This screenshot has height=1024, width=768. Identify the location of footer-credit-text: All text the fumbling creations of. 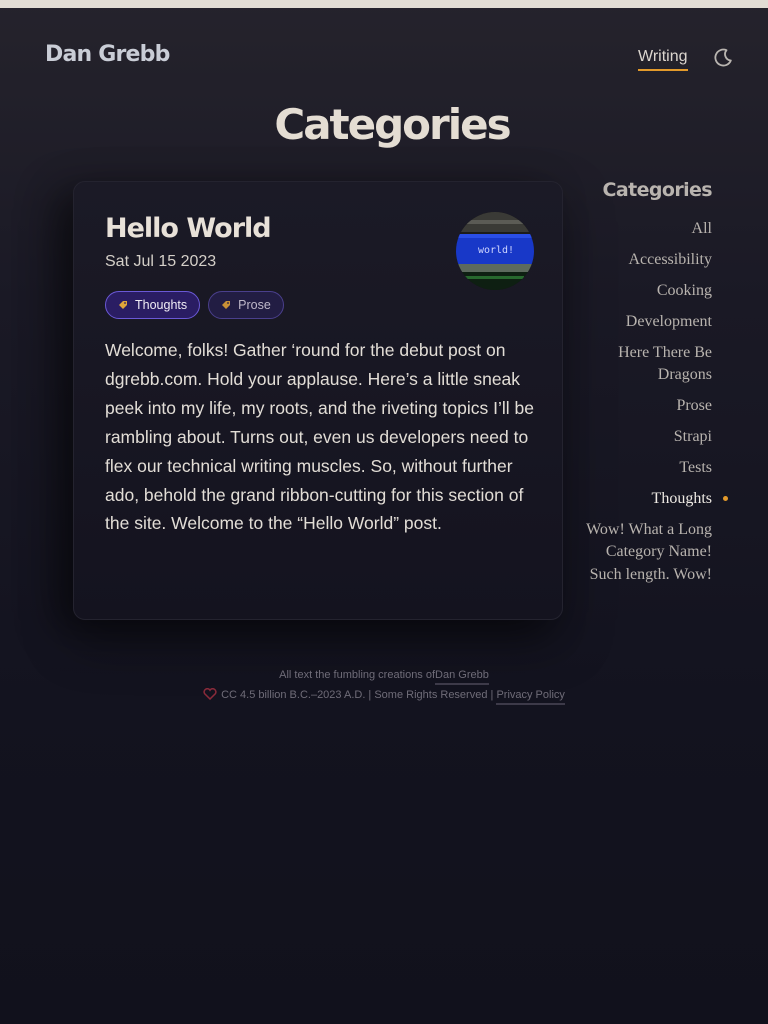
(357, 675).